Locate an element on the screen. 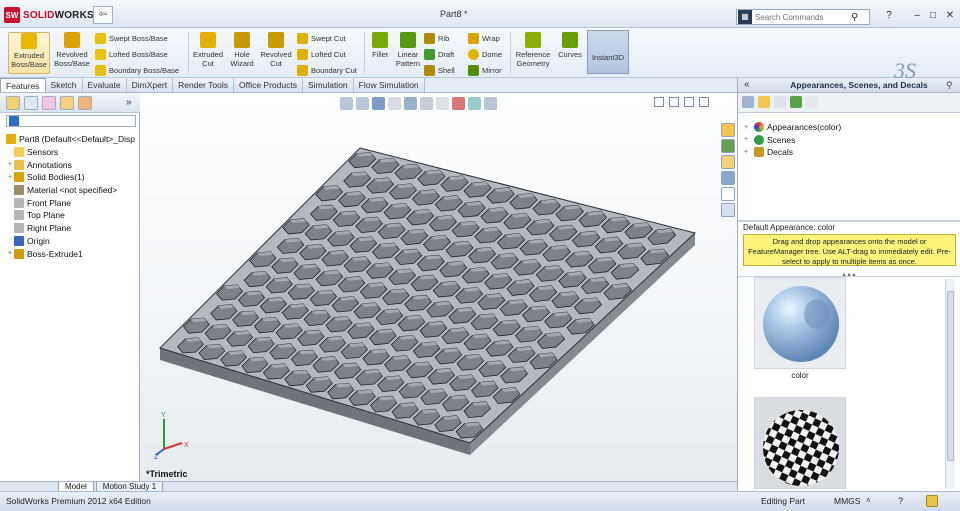 The height and width of the screenshot is (511, 960). tree-item-sensors: Sensors is located at coordinates (70, 152).